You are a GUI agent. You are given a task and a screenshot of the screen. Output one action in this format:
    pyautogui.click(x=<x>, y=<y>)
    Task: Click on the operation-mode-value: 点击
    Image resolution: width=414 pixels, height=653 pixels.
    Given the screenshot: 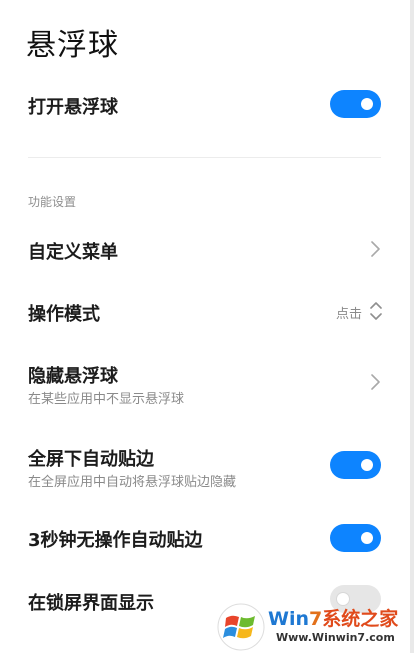 What is the action you would take?
    pyautogui.click(x=349, y=314)
    